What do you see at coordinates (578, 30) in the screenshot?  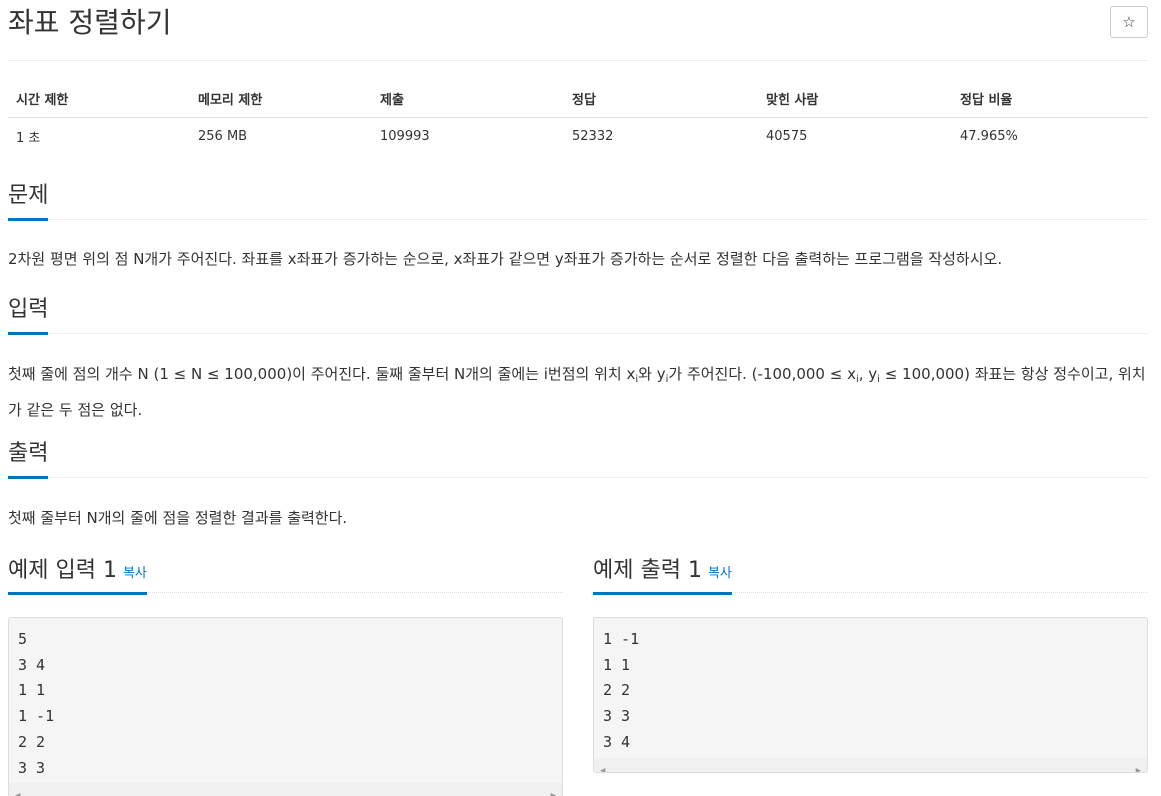 I see `title-row: 좌표 정렬하기 ☆` at bounding box center [578, 30].